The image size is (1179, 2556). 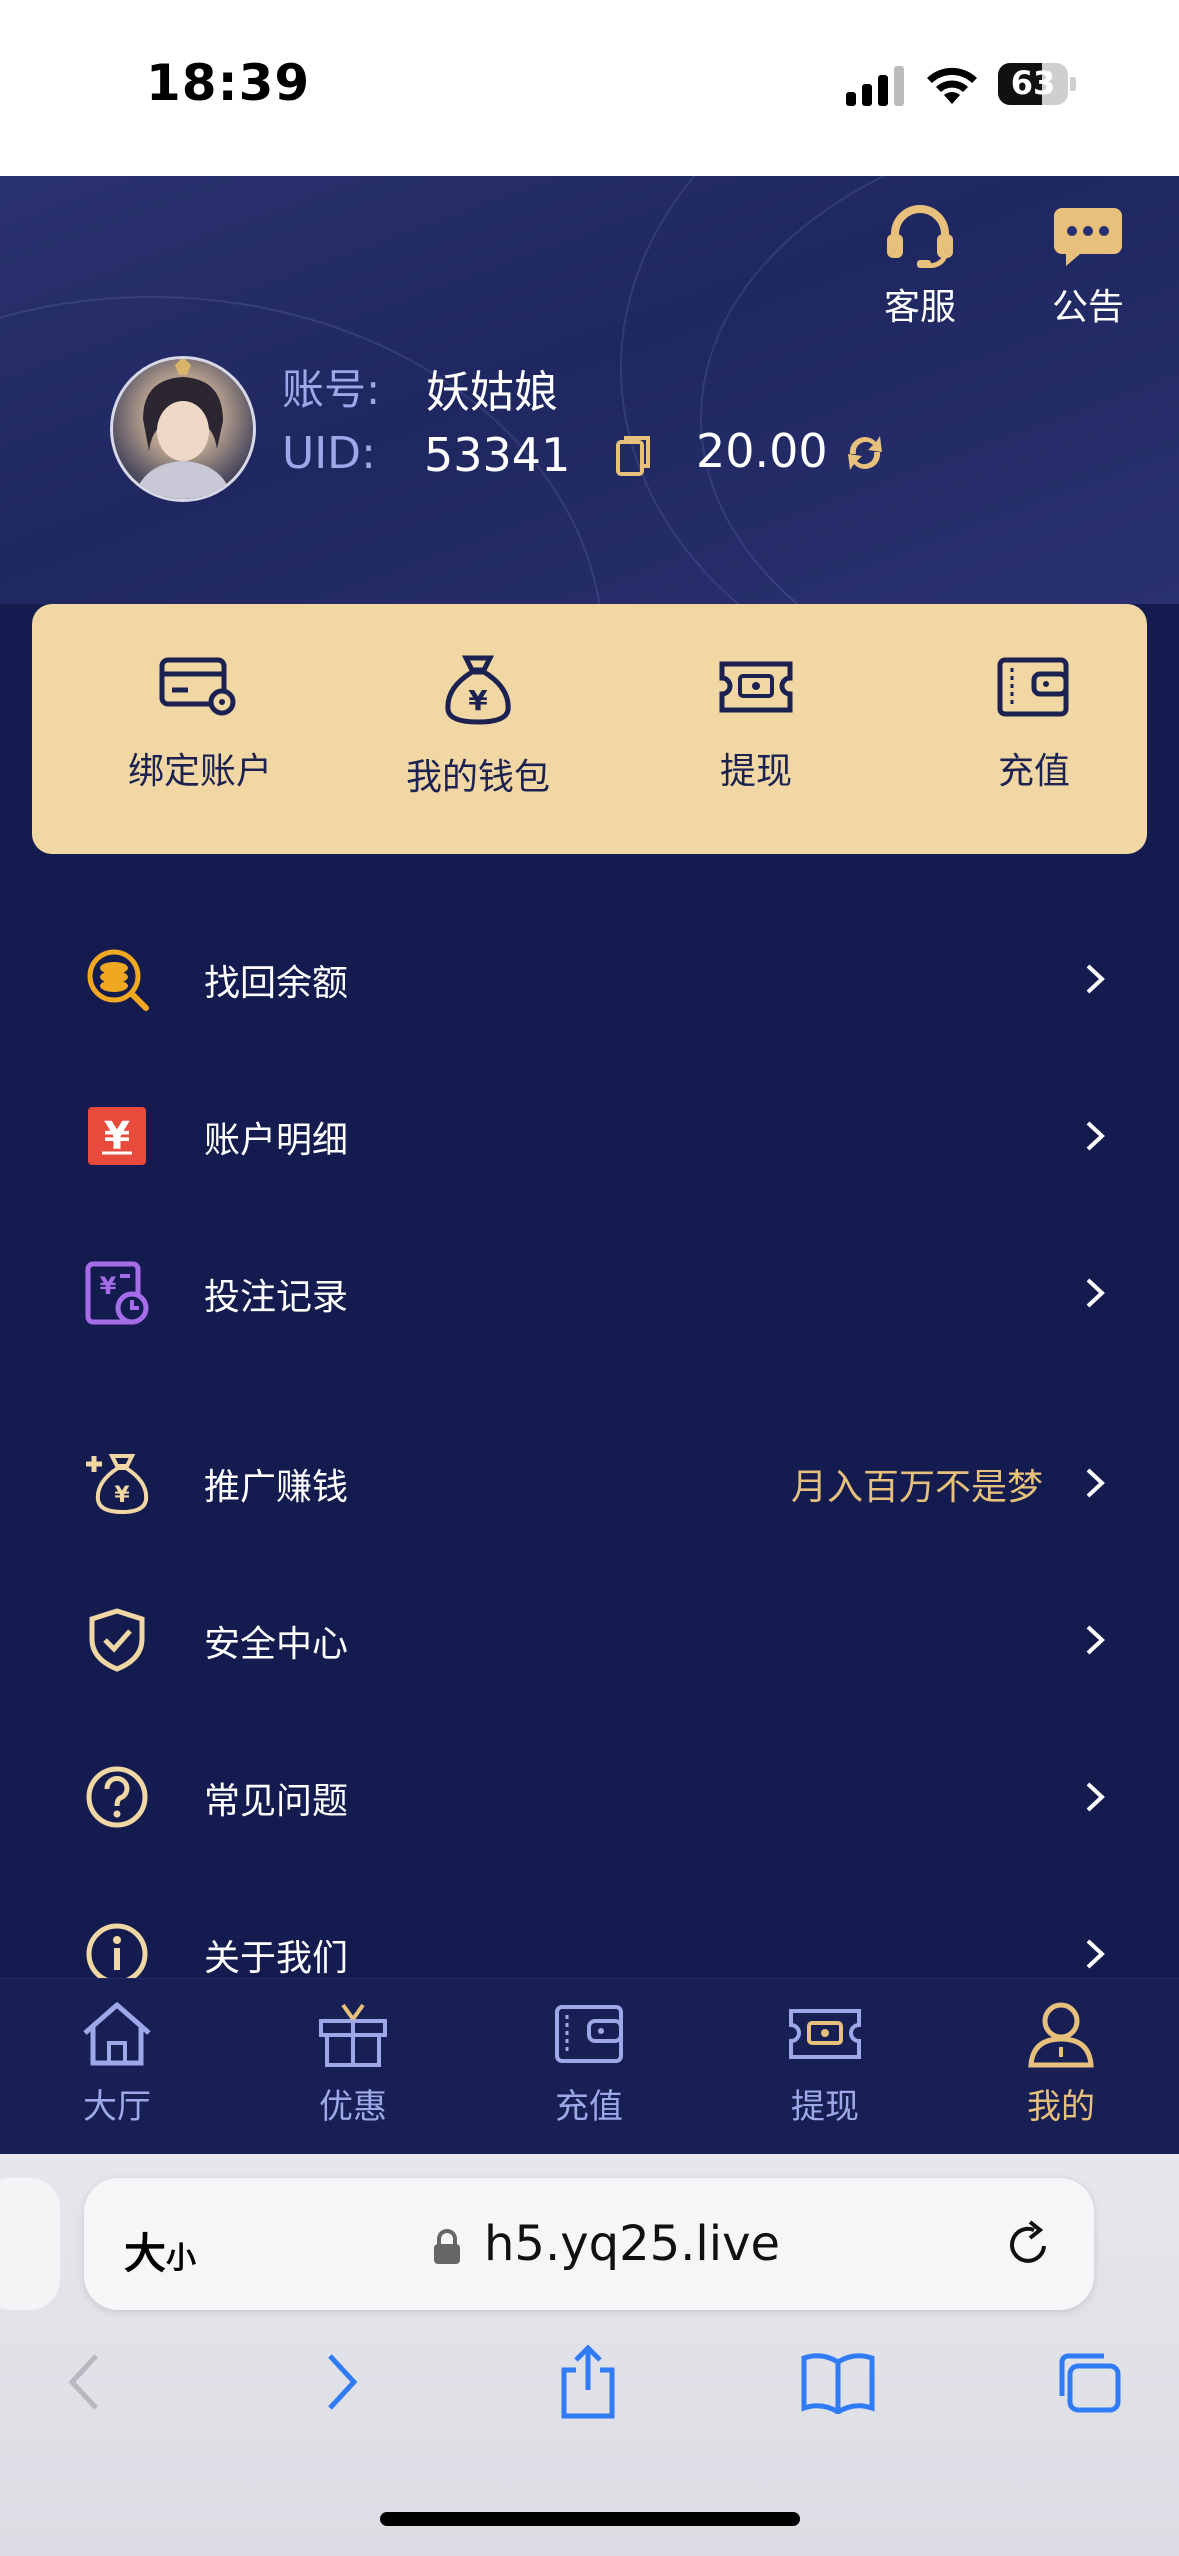 I want to click on coin-search-icon, so click(x=118, y=980).